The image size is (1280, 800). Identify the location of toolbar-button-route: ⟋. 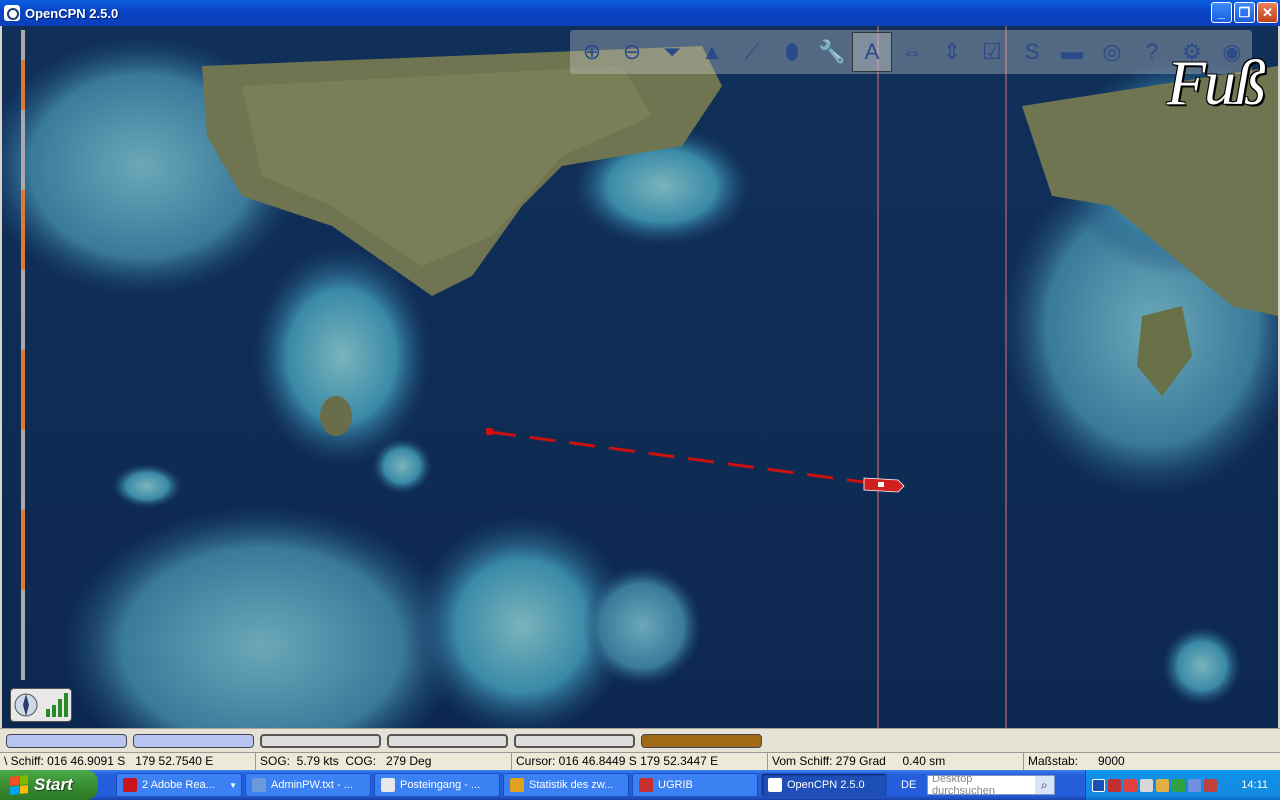
(752, 52).